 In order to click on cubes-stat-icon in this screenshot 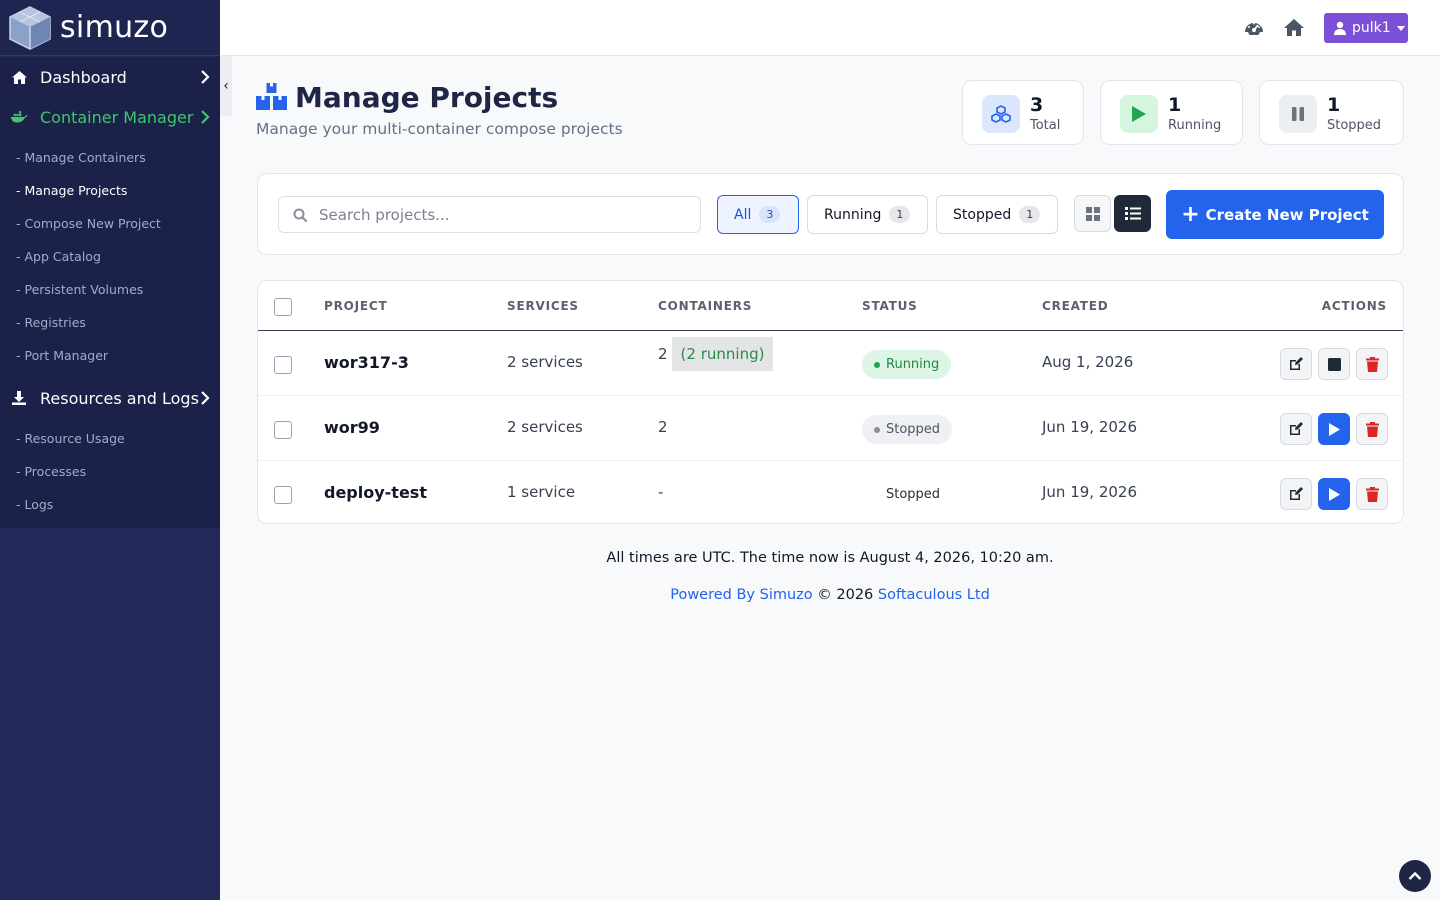, I will do `click(1001, 114)`.